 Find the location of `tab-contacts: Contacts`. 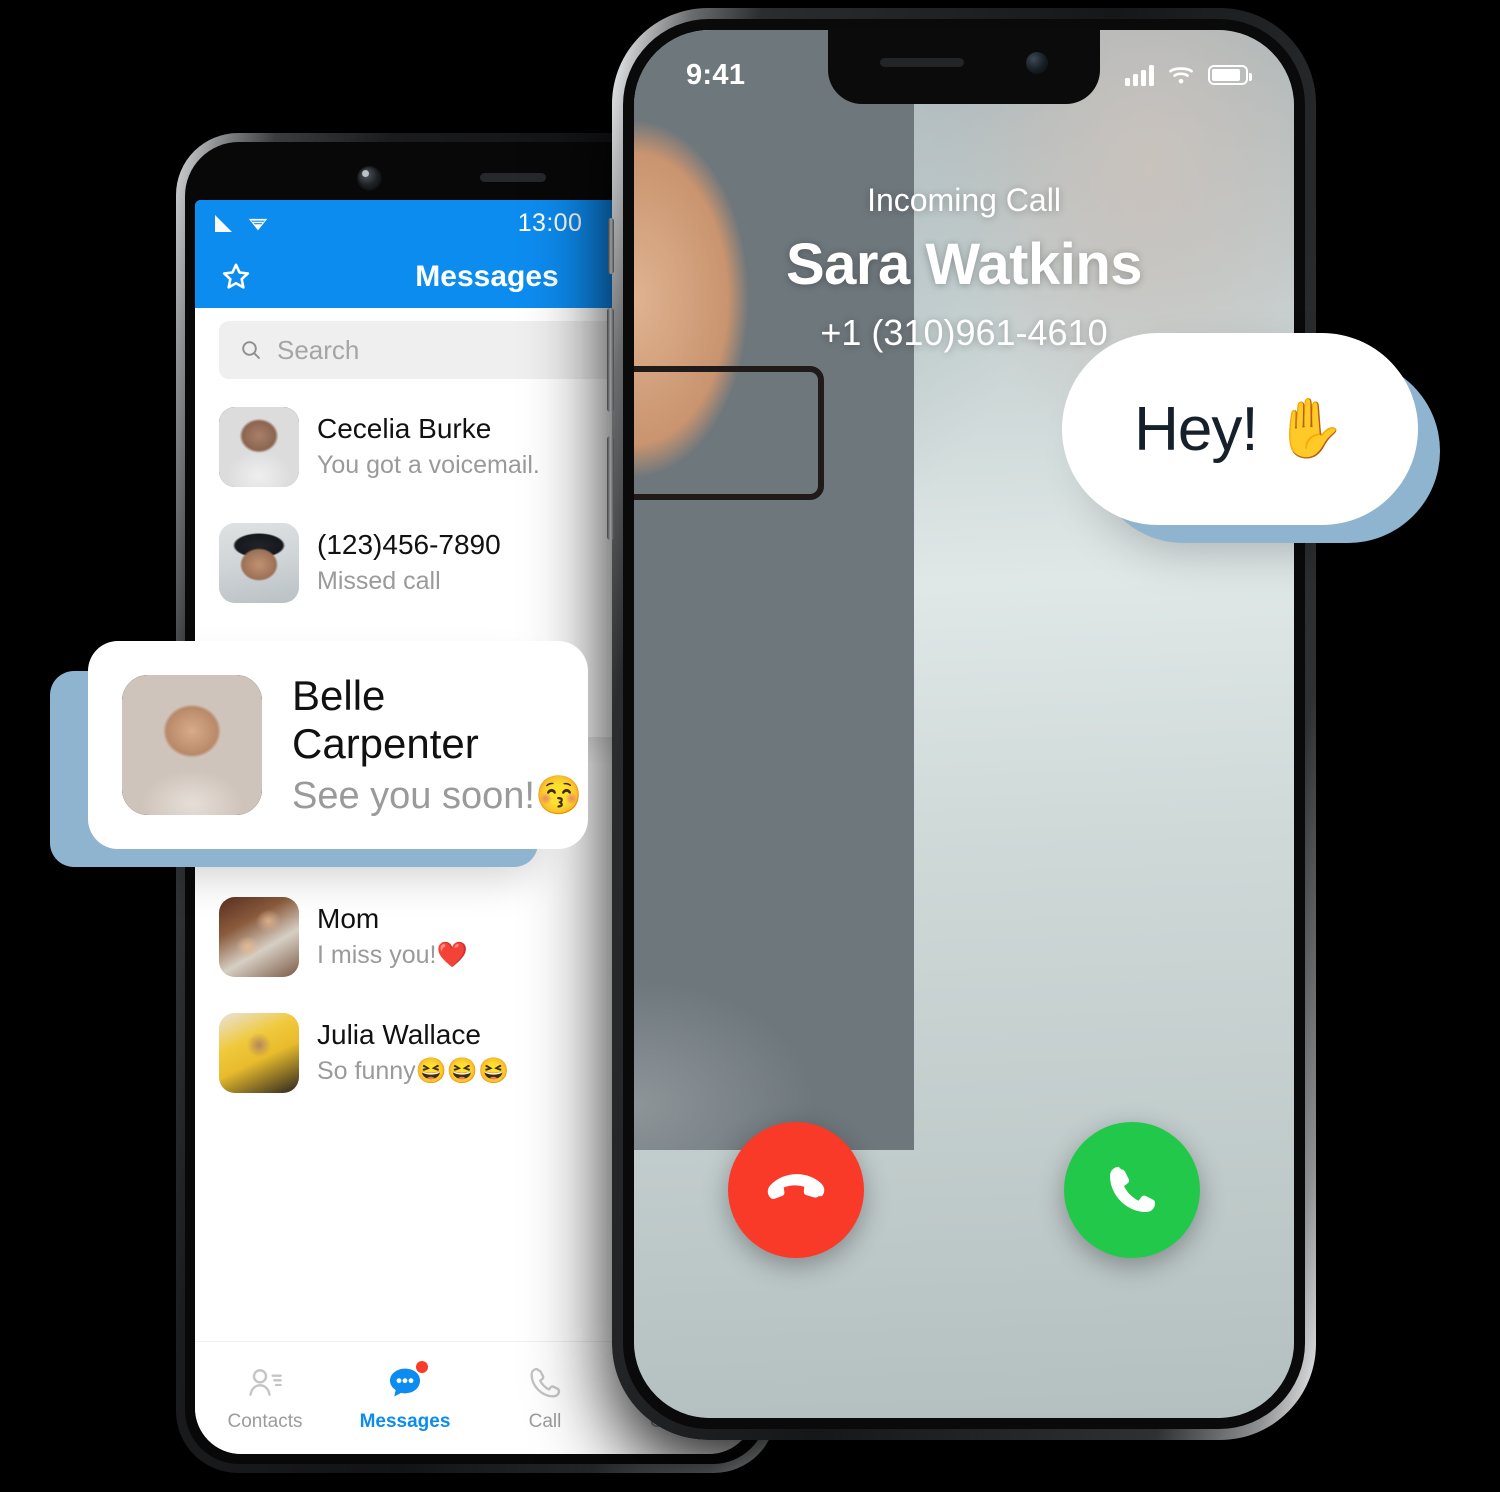

tab-contacts: Contacts is located at coordinates (265, 1398).